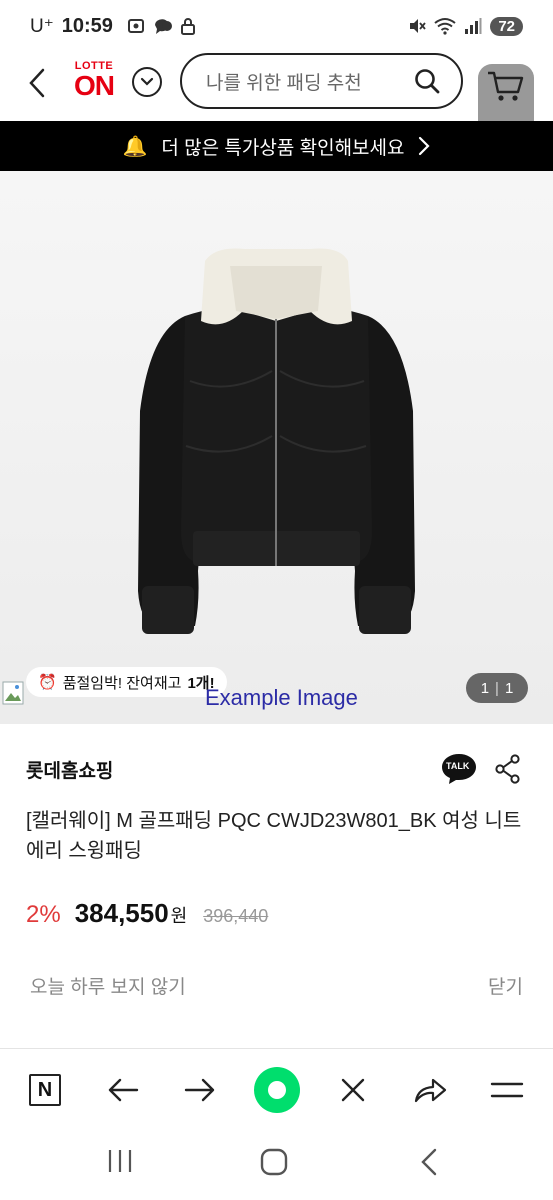 This screenshot has width=553, height=1200. Describe the element at coordinates (236, 916) in the screenshot. I see `original-price: 396,440` at that location.